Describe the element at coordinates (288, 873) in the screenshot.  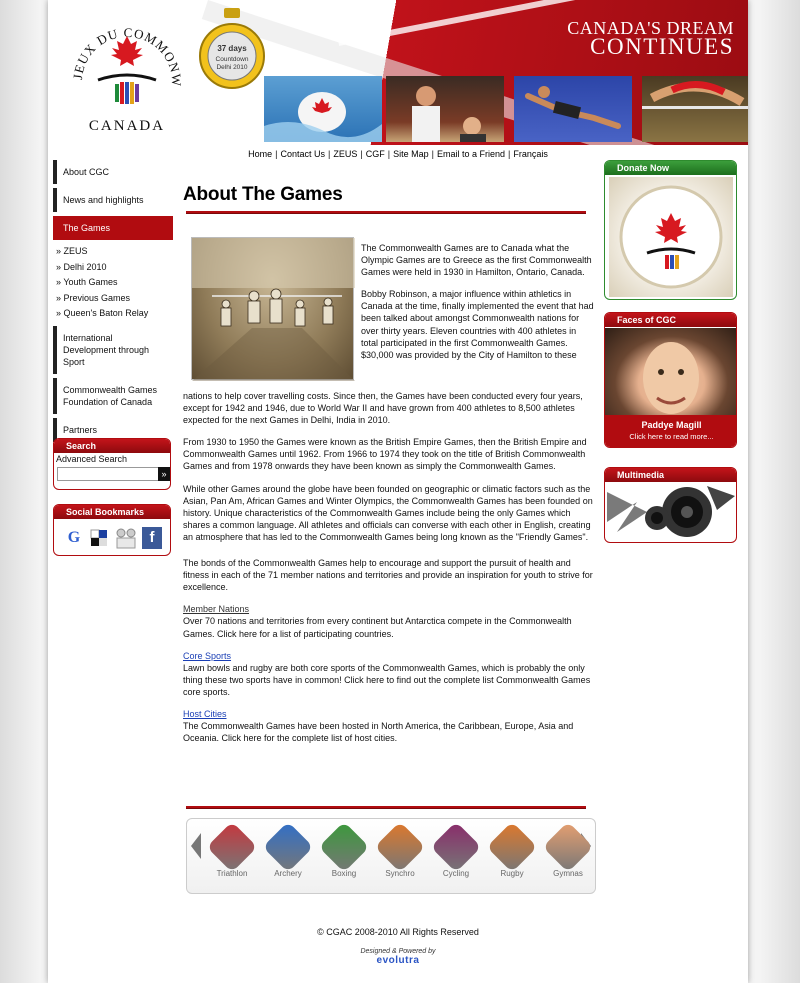
I see `sport-label: Archery` at that location.